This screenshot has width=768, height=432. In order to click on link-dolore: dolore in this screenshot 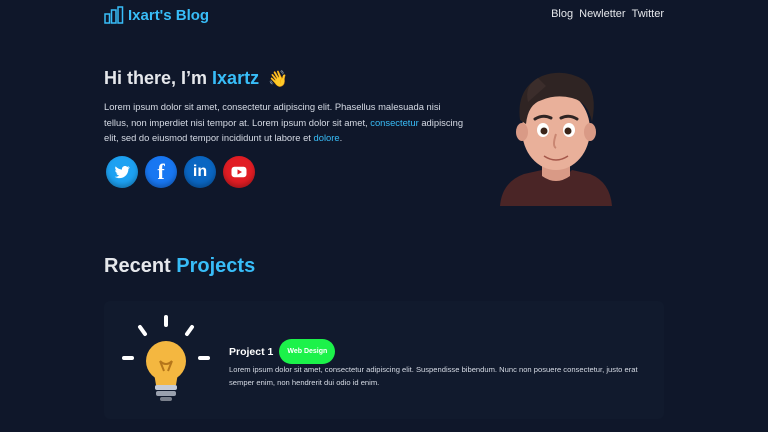, I will do `click(327, 137)`.